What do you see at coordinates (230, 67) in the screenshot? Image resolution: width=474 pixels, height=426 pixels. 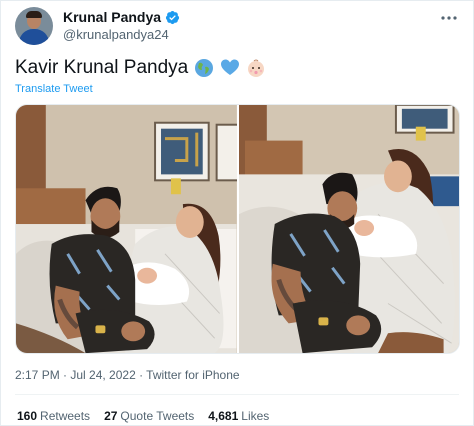 I see `blue-heart-icon` at bounding box center [230, 67].